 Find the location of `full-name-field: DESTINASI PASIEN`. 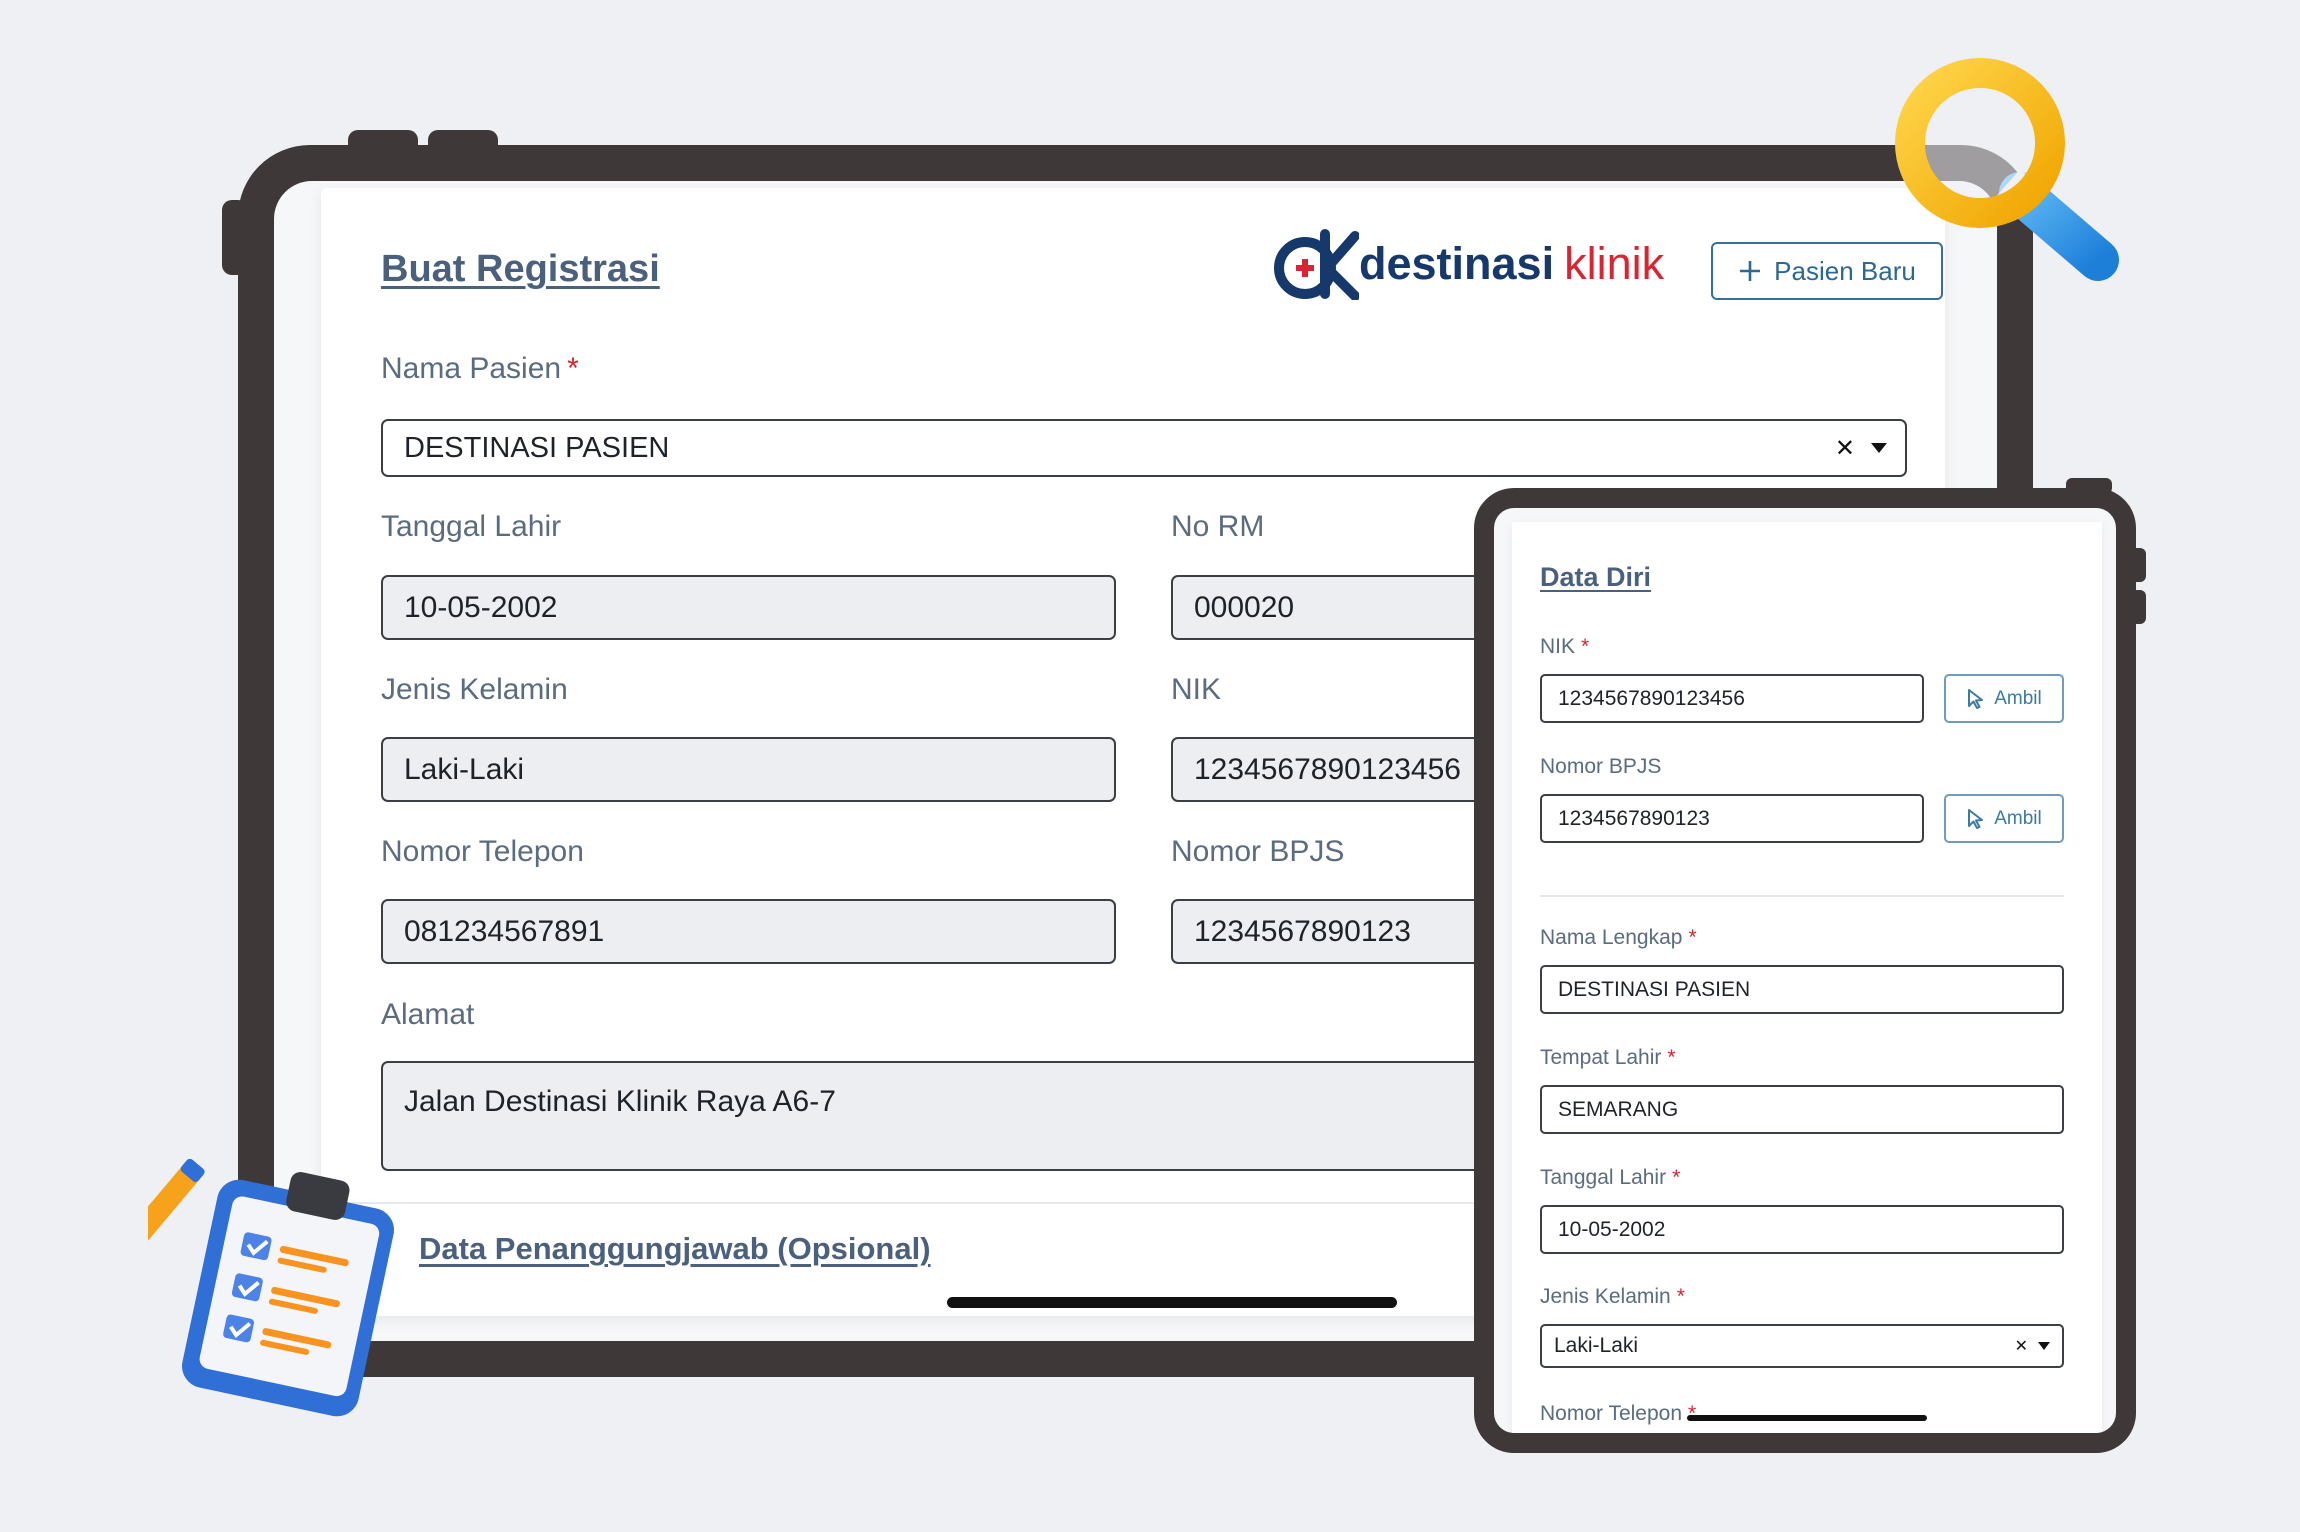

full-name-field: DESTINASI PASIEN is located at coordinates (1802, 989).